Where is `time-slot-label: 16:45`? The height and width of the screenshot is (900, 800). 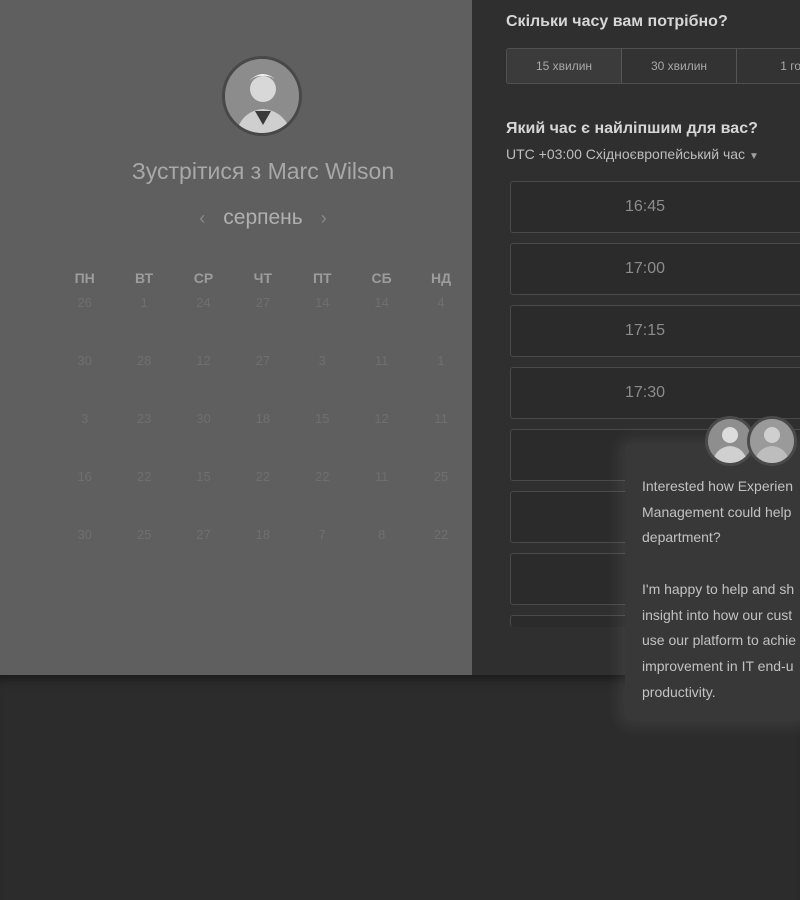
time-slot-label: 16:45 is located at coordinates (645, 206).